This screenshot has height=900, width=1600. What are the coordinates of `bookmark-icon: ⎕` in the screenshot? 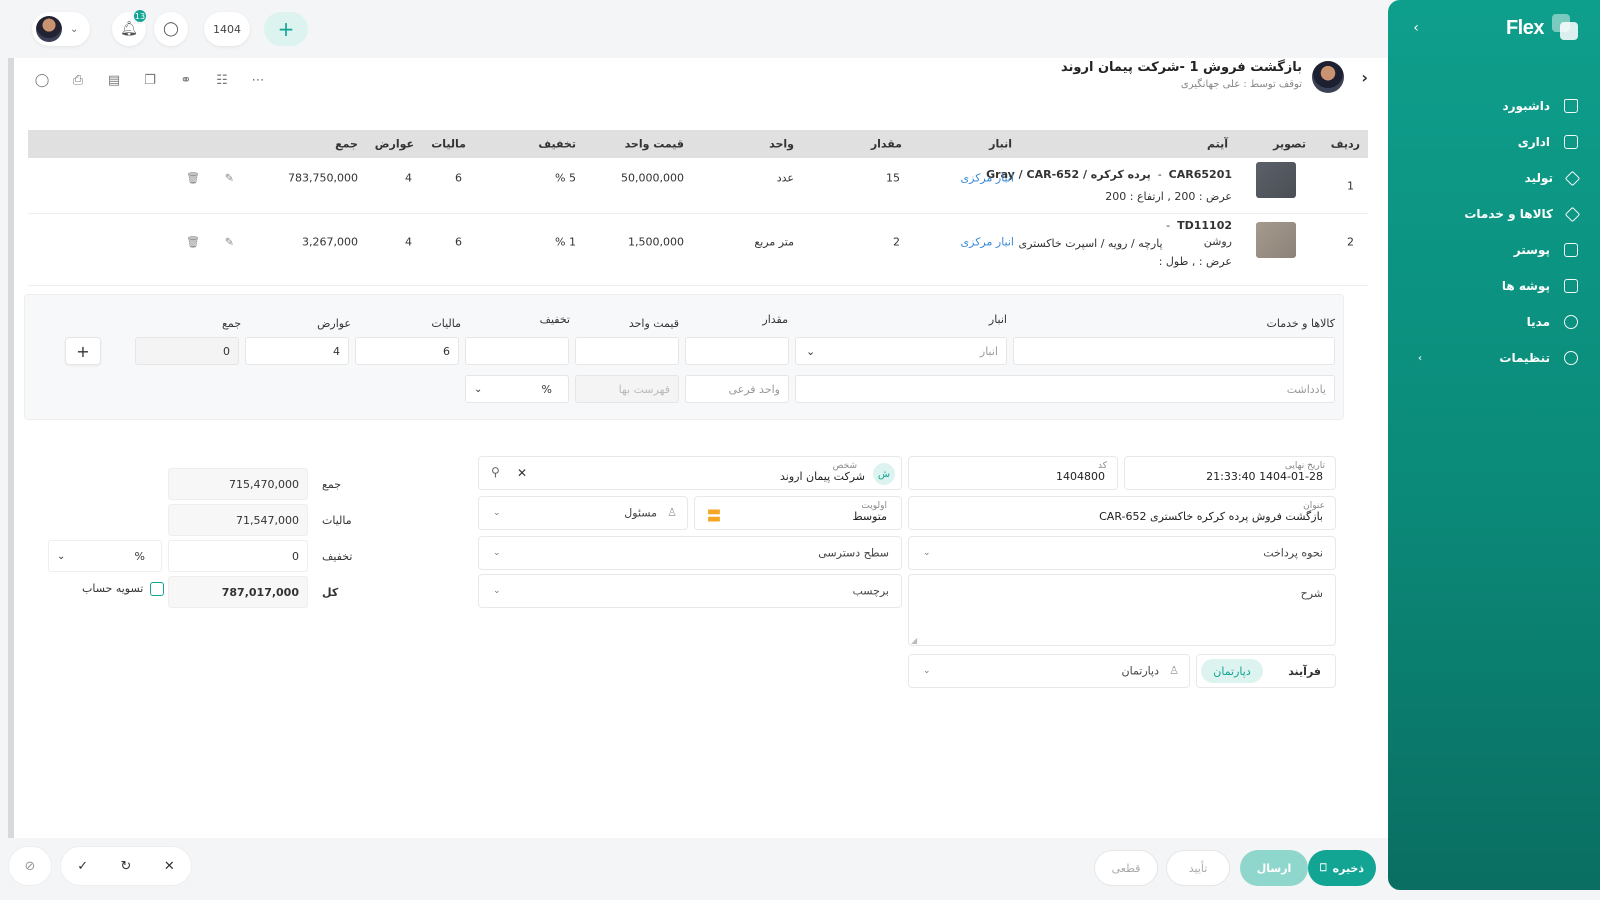 It's located at (1323, 867).